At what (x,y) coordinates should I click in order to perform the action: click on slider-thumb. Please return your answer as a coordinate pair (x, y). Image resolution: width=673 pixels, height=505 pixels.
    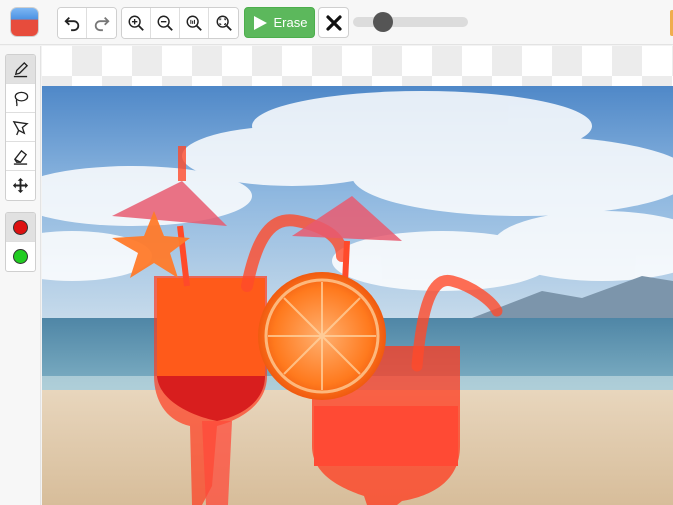
    Looking at the image, I should click on (382, 22).